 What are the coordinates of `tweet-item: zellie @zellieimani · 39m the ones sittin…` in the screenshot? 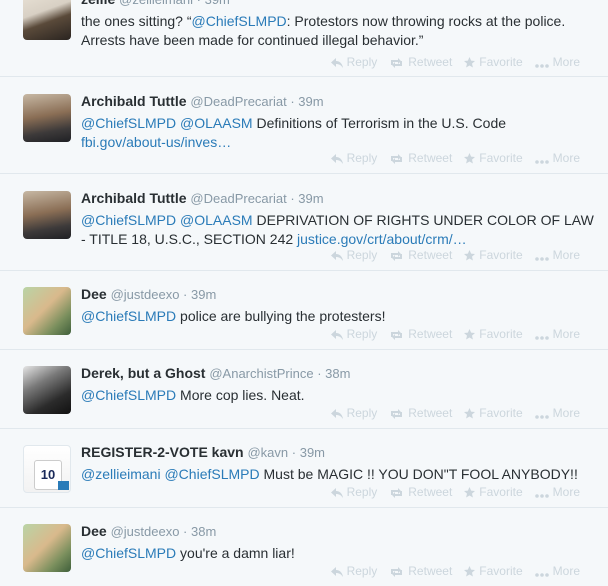 It's located at (304, 38).